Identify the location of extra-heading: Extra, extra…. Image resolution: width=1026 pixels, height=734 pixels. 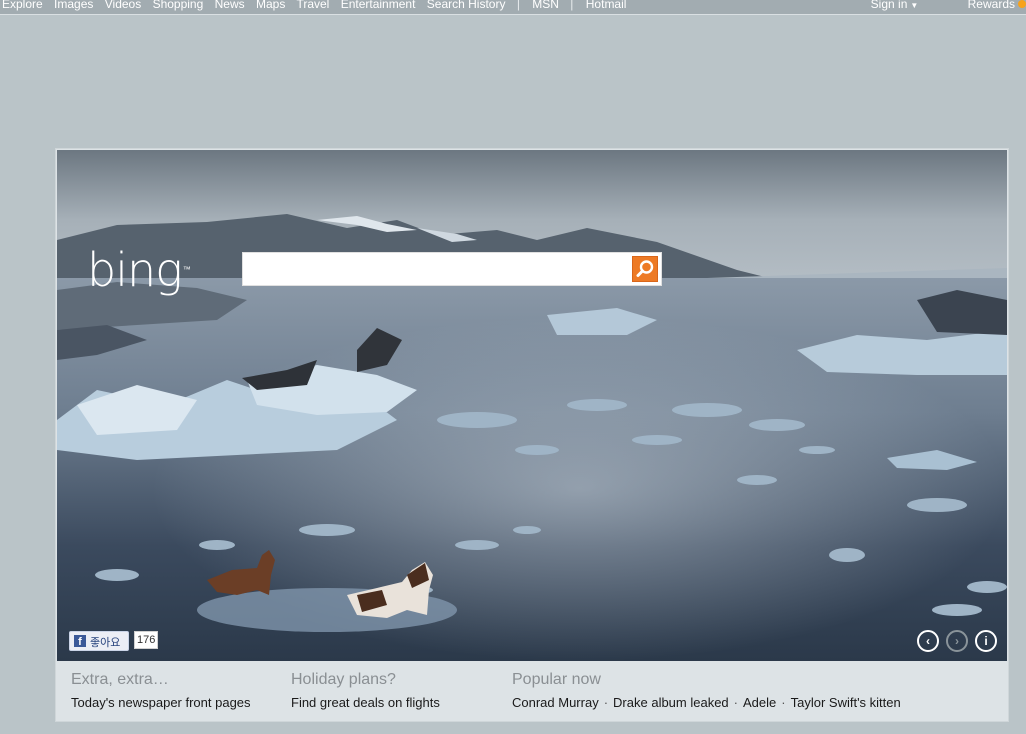
(120, 679).